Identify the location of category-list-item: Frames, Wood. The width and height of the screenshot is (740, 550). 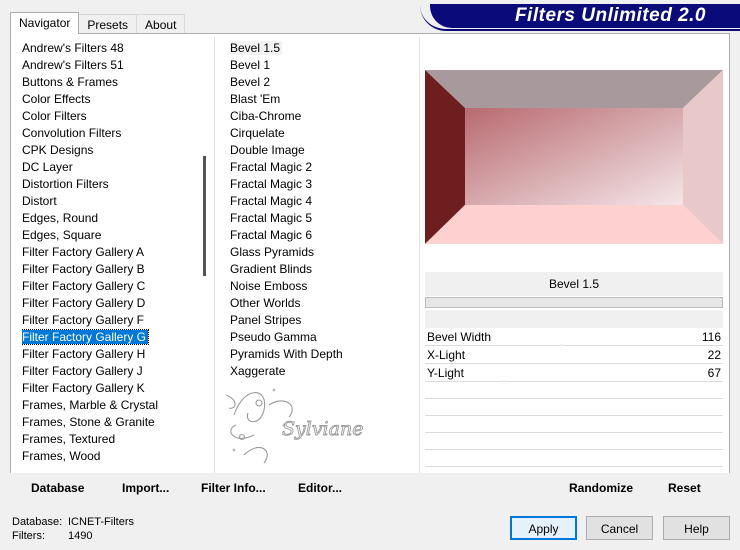
(110, 456).